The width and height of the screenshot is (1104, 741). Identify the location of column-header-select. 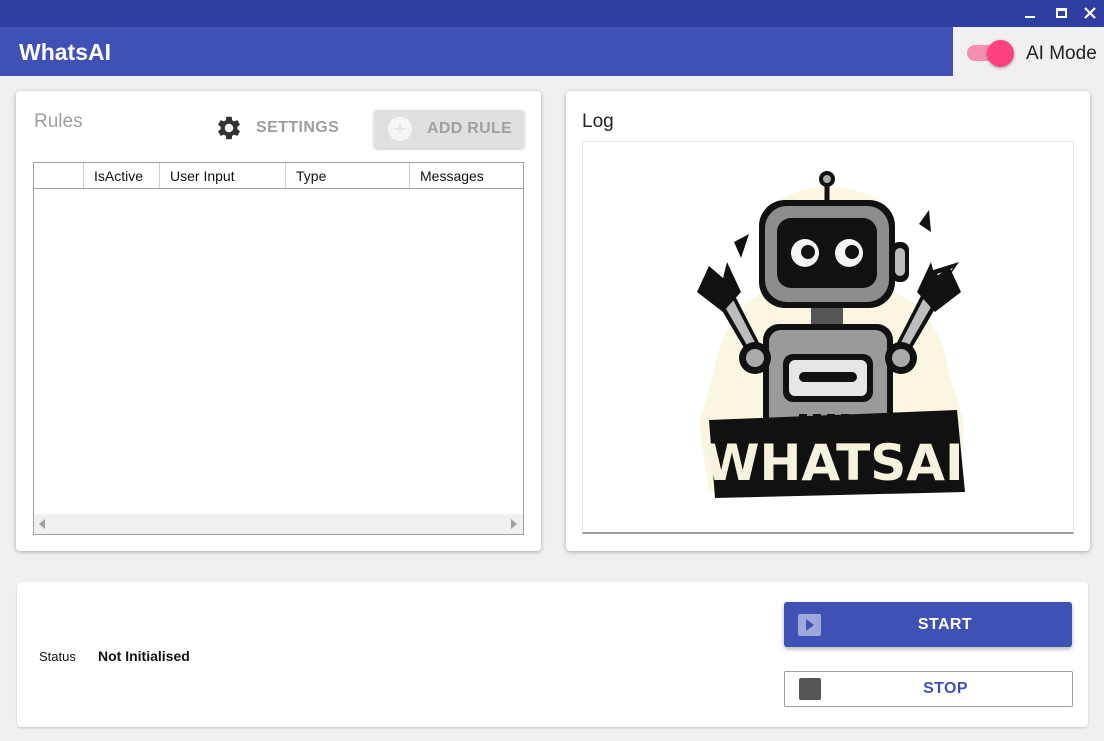
(59, 175).